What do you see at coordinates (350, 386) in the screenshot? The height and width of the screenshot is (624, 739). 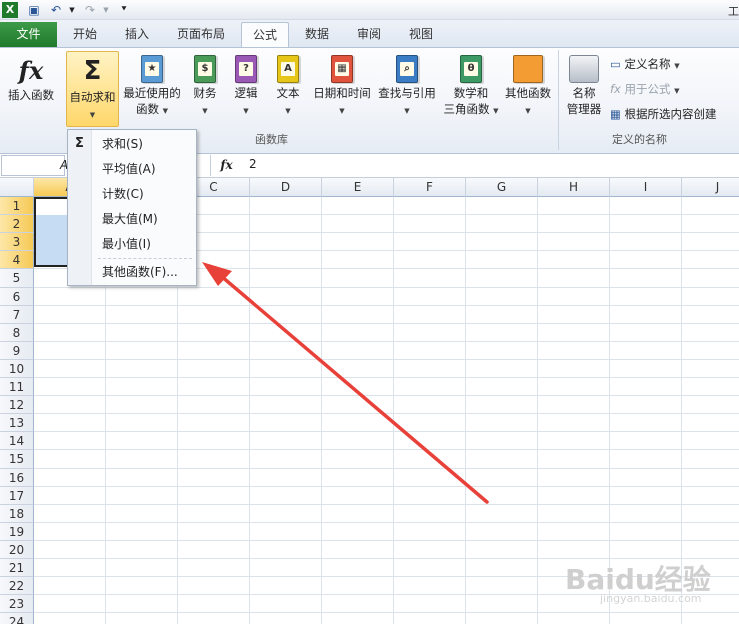 I see `arrow-shaft` at bounding box center [350, 386].